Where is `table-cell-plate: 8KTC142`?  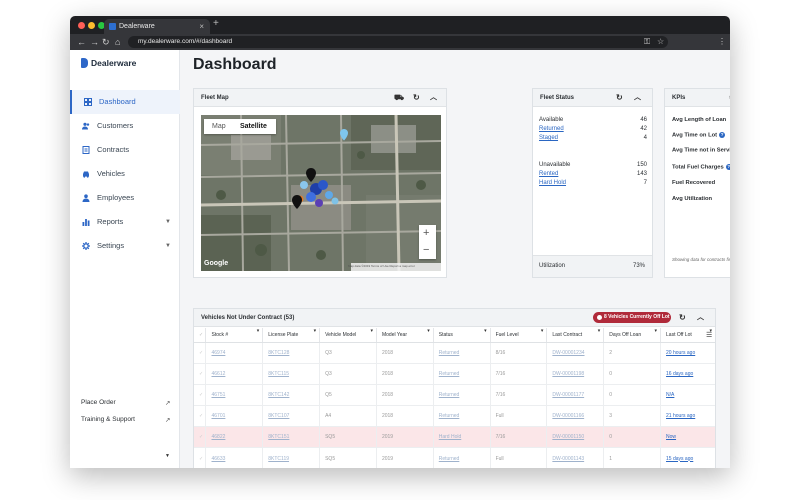 table-cell-plate: 8KTC142 is located at coordinates (291, 395).